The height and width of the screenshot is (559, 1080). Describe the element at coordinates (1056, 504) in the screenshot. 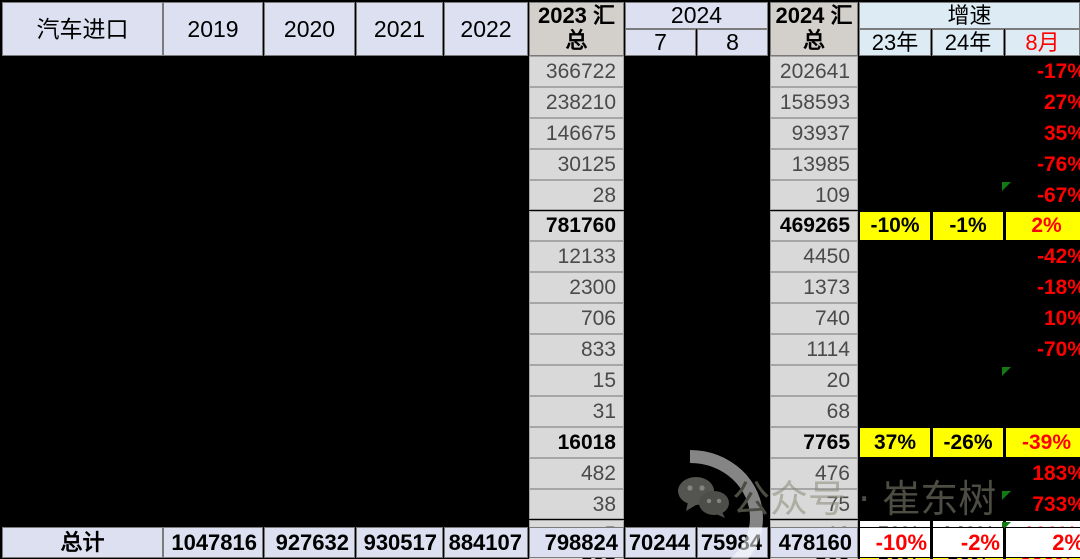

I see `cell-growth-aug-row15-text: 733%` at that location.